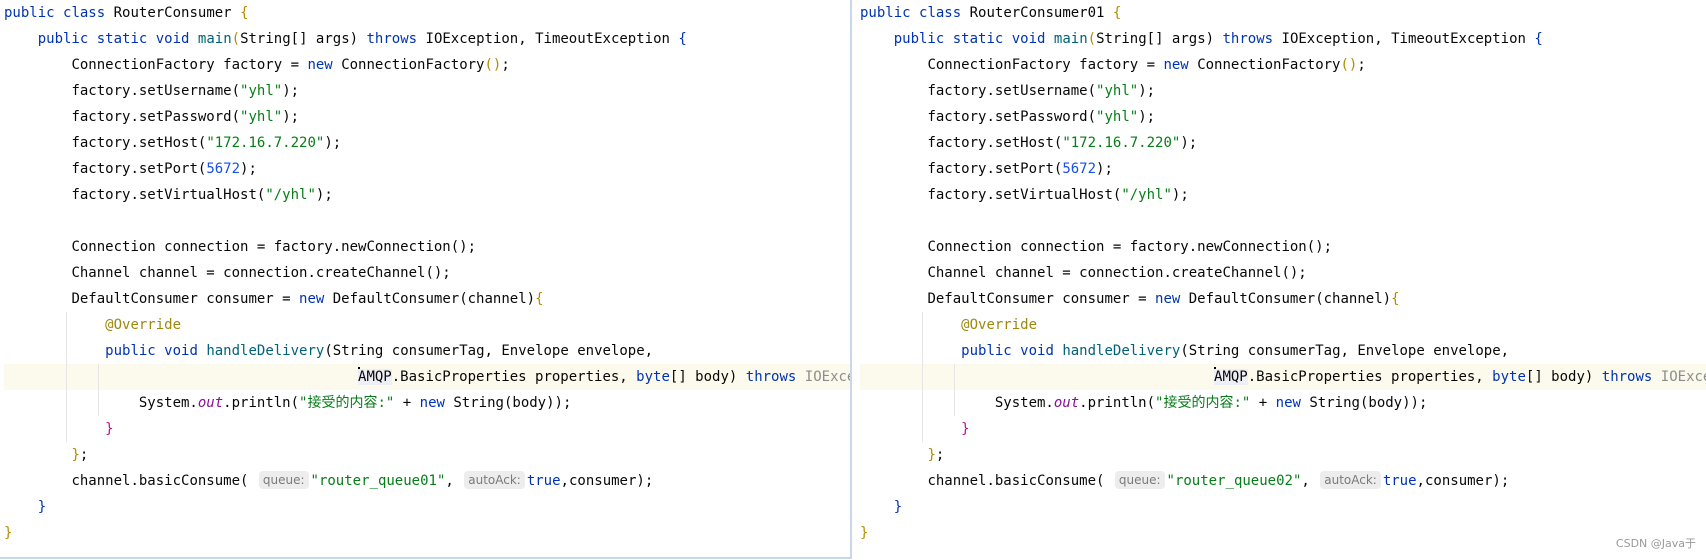 This screenshot has width=1706, height=560. I want to click on class-name: RouterConsumer01, so click(1037, 13).